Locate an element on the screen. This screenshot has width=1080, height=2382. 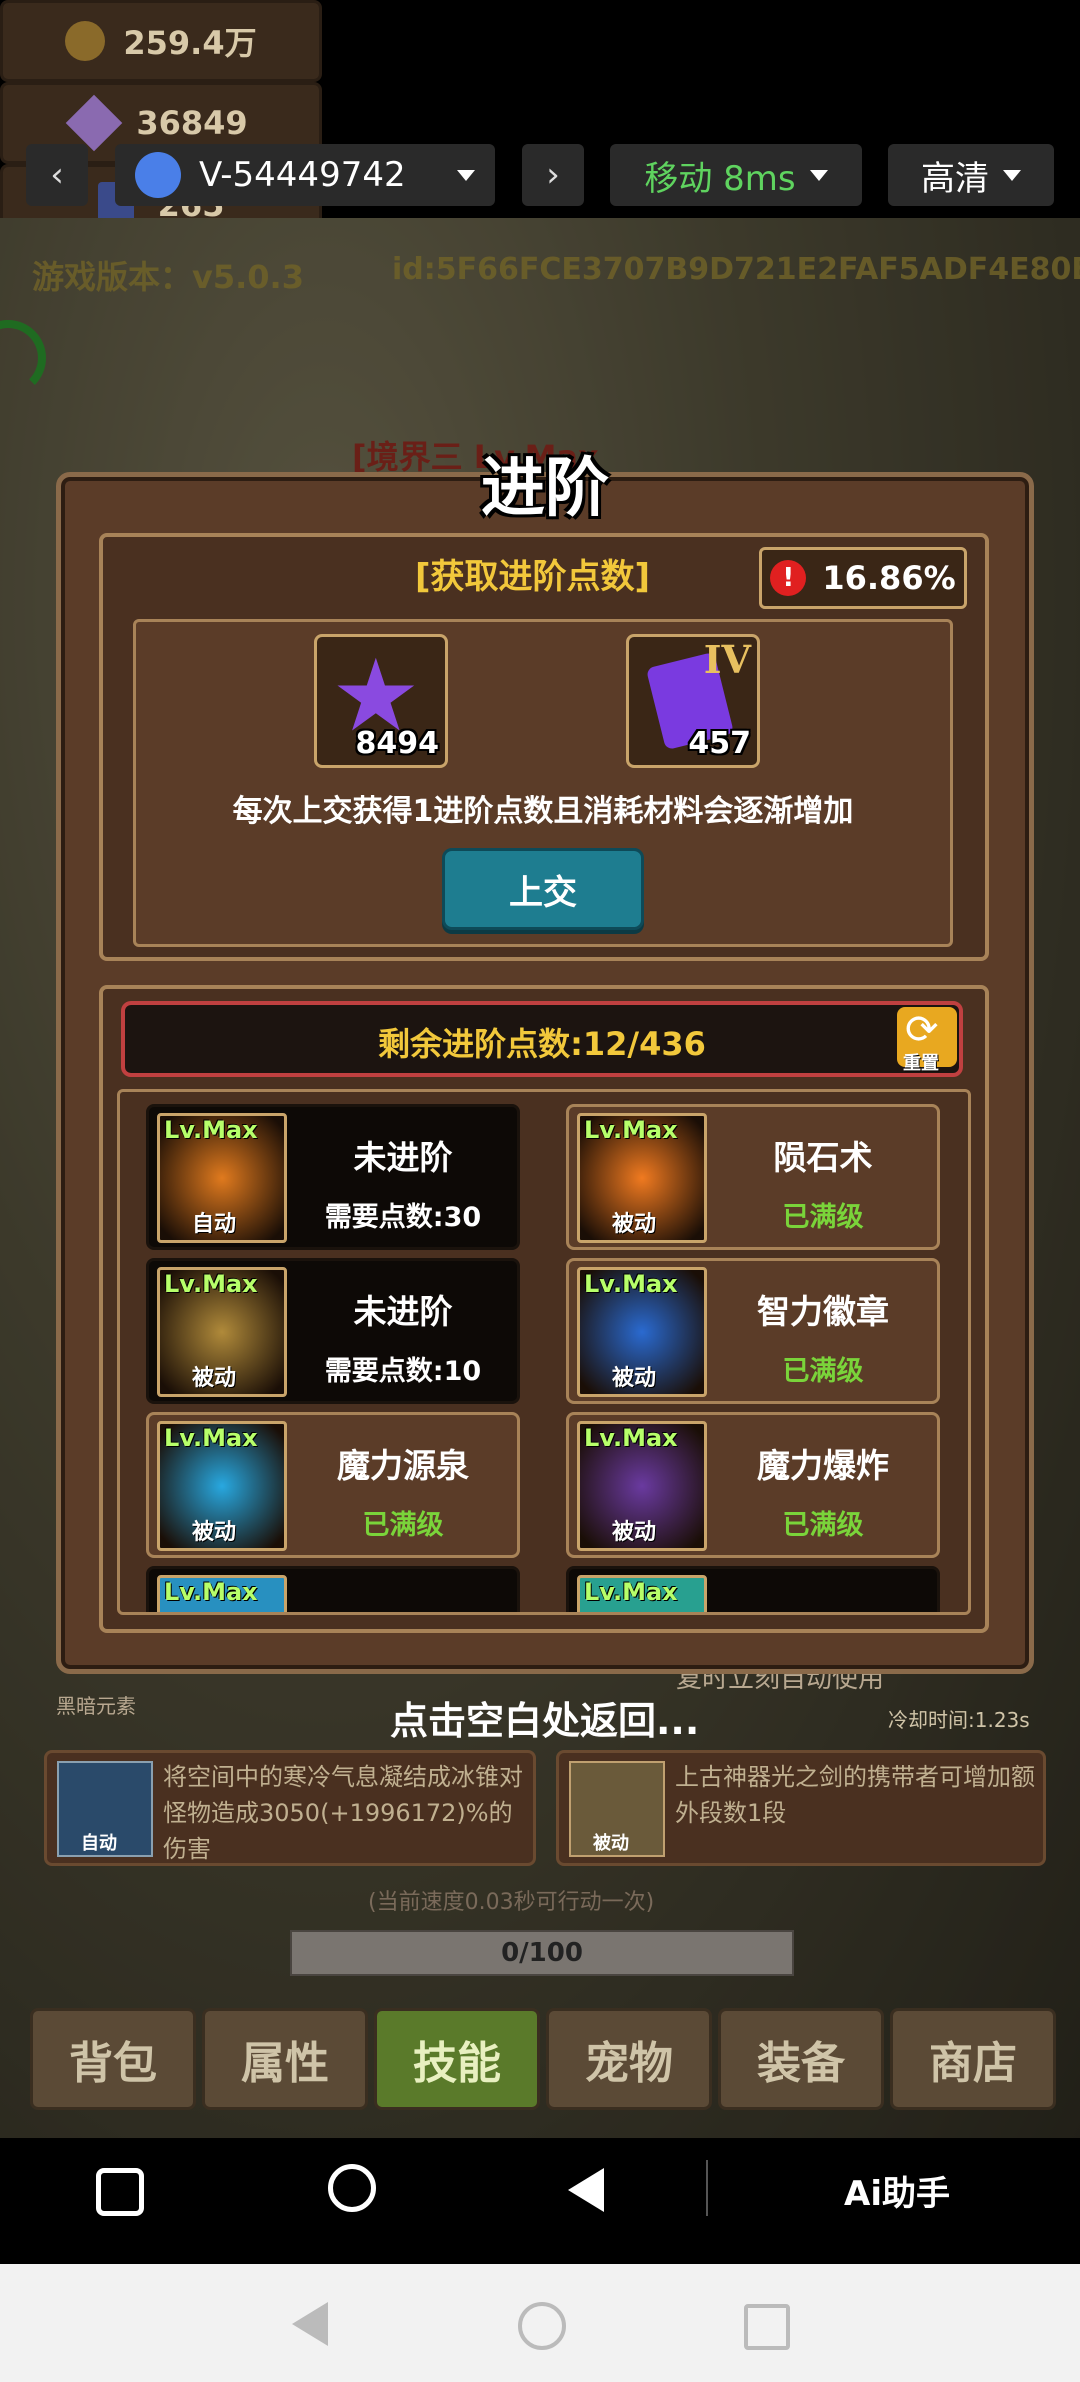
skill-card-left-desc: 将空间中的寒冷气息凝结成冰锥对怪物造成3050(+1996172)%的伤害 is located at coordinates (343, 1813).